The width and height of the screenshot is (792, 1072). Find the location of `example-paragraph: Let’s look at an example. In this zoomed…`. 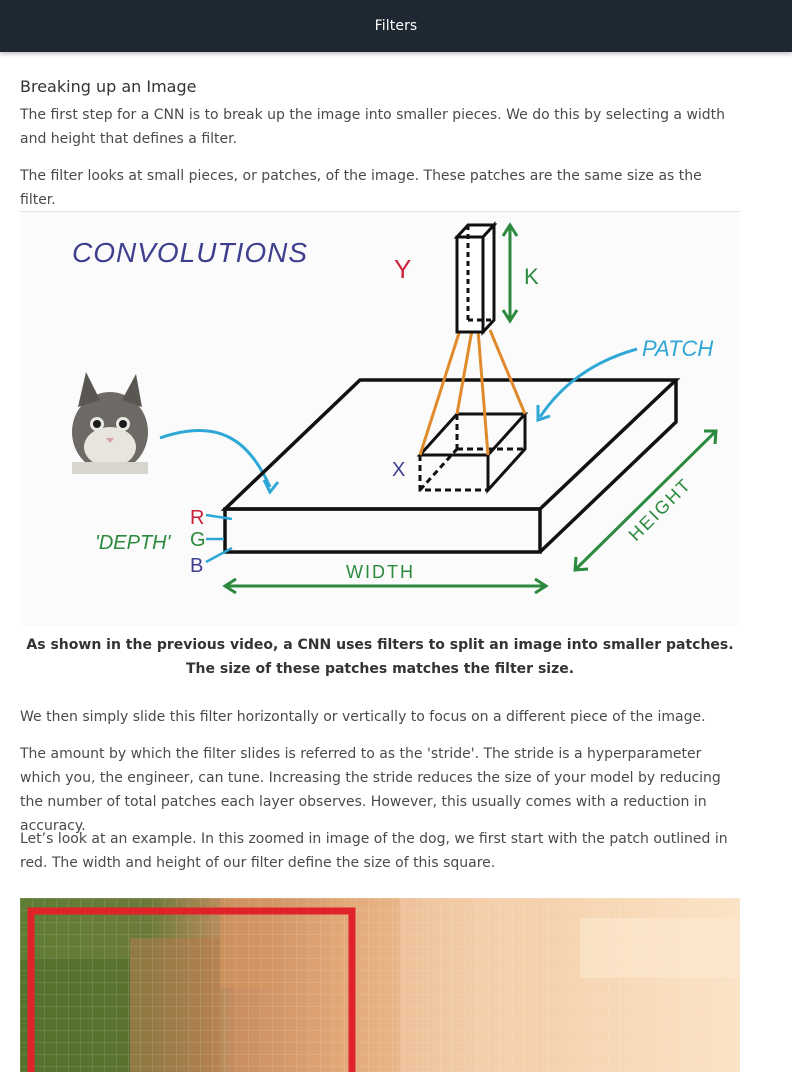

example-paragraph: Let’s look at an example. In this zoomed… is located at coordinates (374, 851).